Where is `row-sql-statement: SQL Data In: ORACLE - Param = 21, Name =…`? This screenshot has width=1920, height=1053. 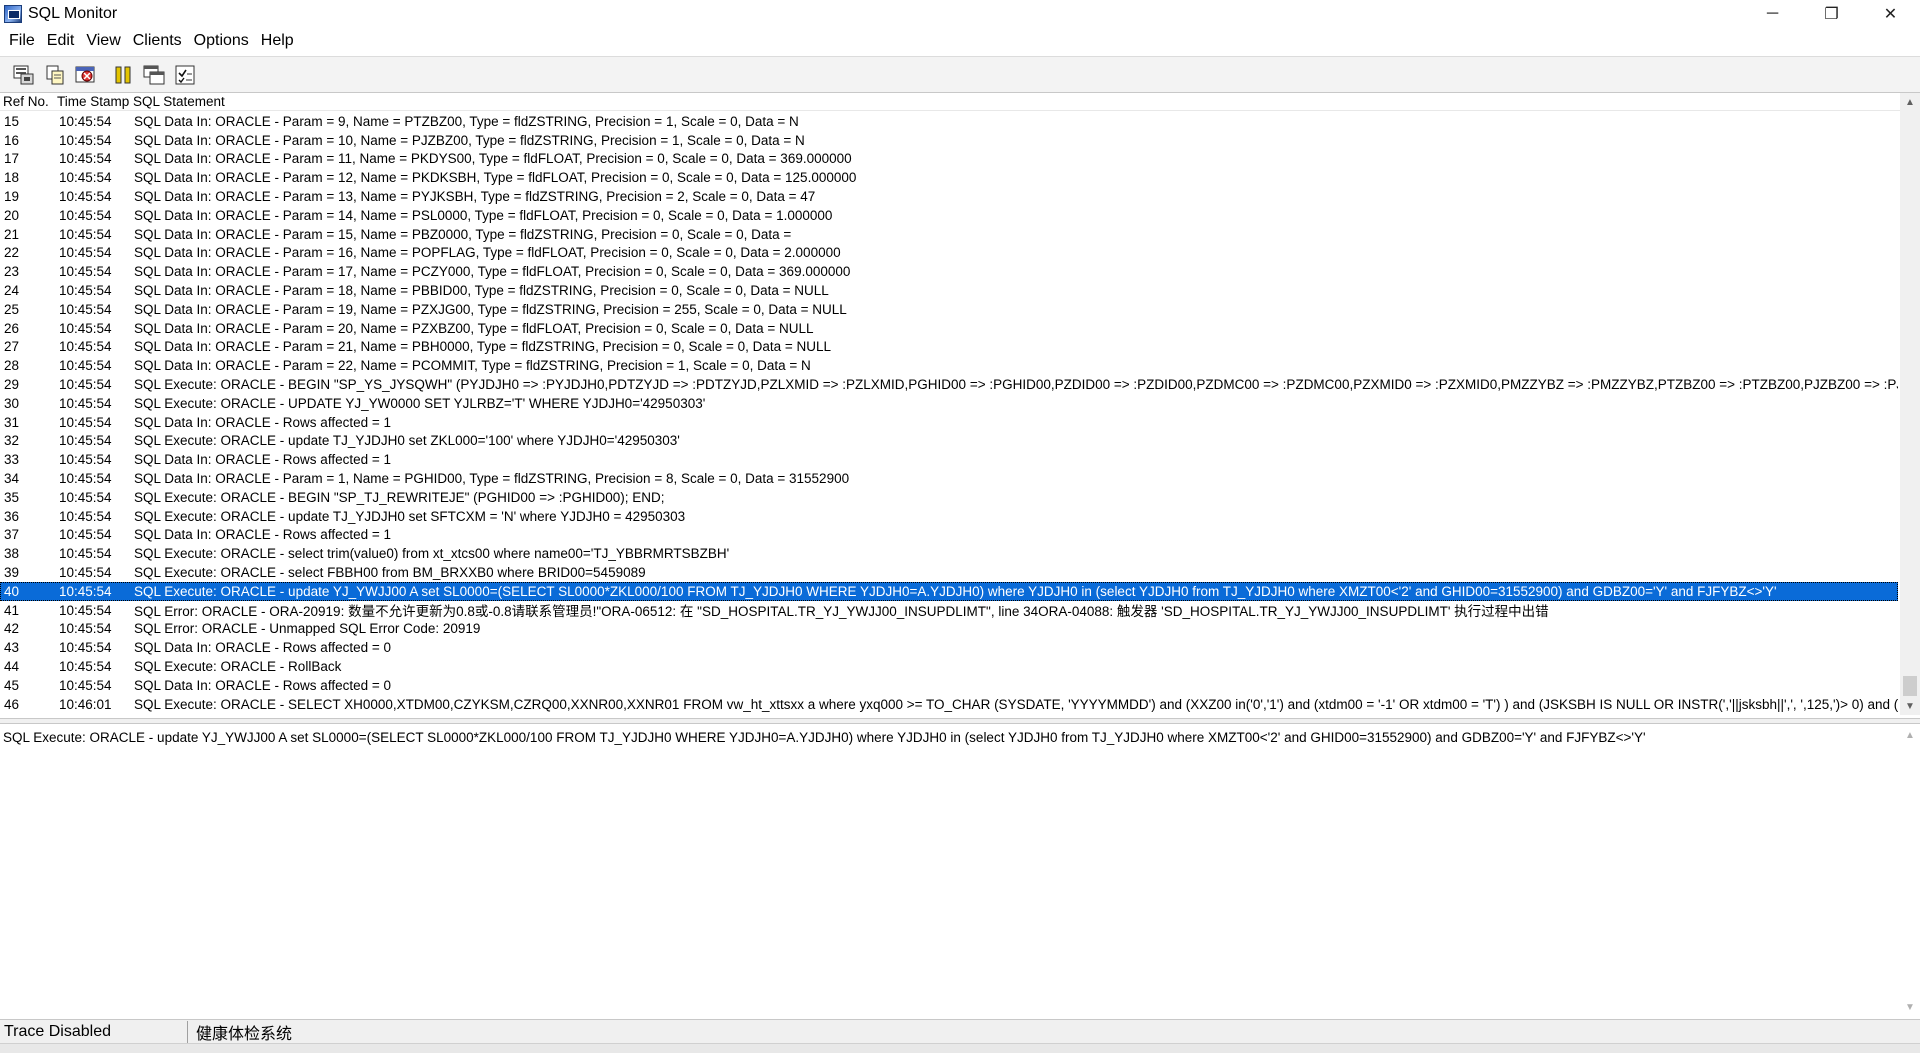 row-sql-statement: SQL Data In: ORACLE - Param = 21, Name =… is located at coordinates (483, 347).